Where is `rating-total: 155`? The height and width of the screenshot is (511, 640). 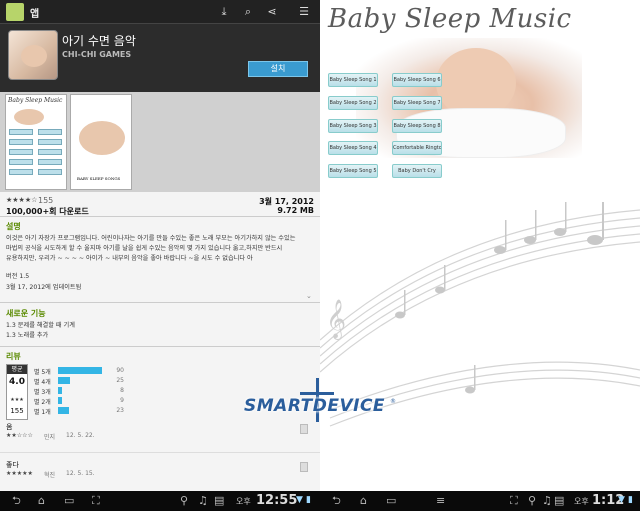
rating-total: 155 is located at coordinates (17, 411).